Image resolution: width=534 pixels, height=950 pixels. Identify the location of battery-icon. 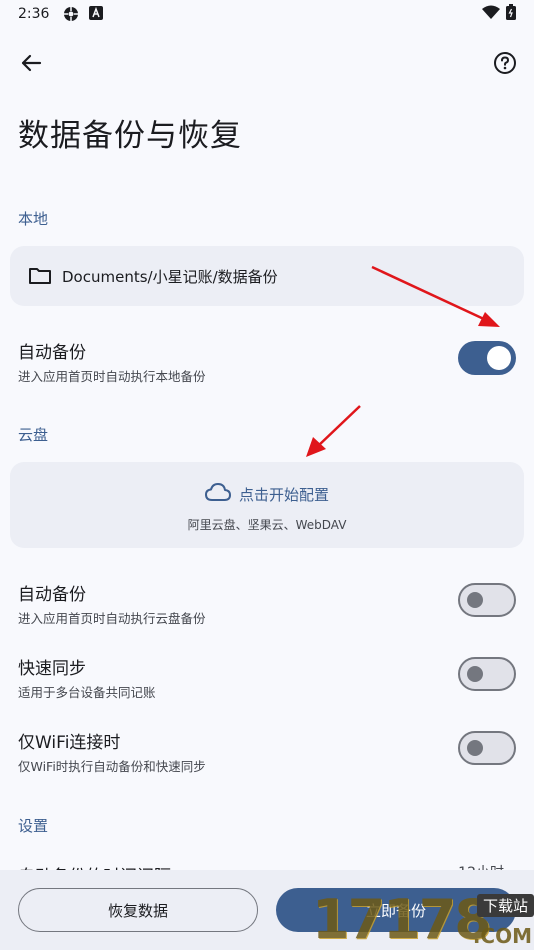
(511, 14).